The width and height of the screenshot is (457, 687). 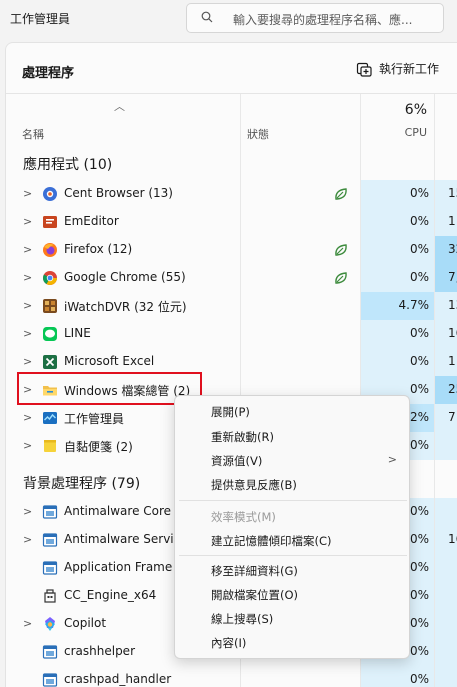 I want to click on firefox-icon, so click(x=50, y=250).